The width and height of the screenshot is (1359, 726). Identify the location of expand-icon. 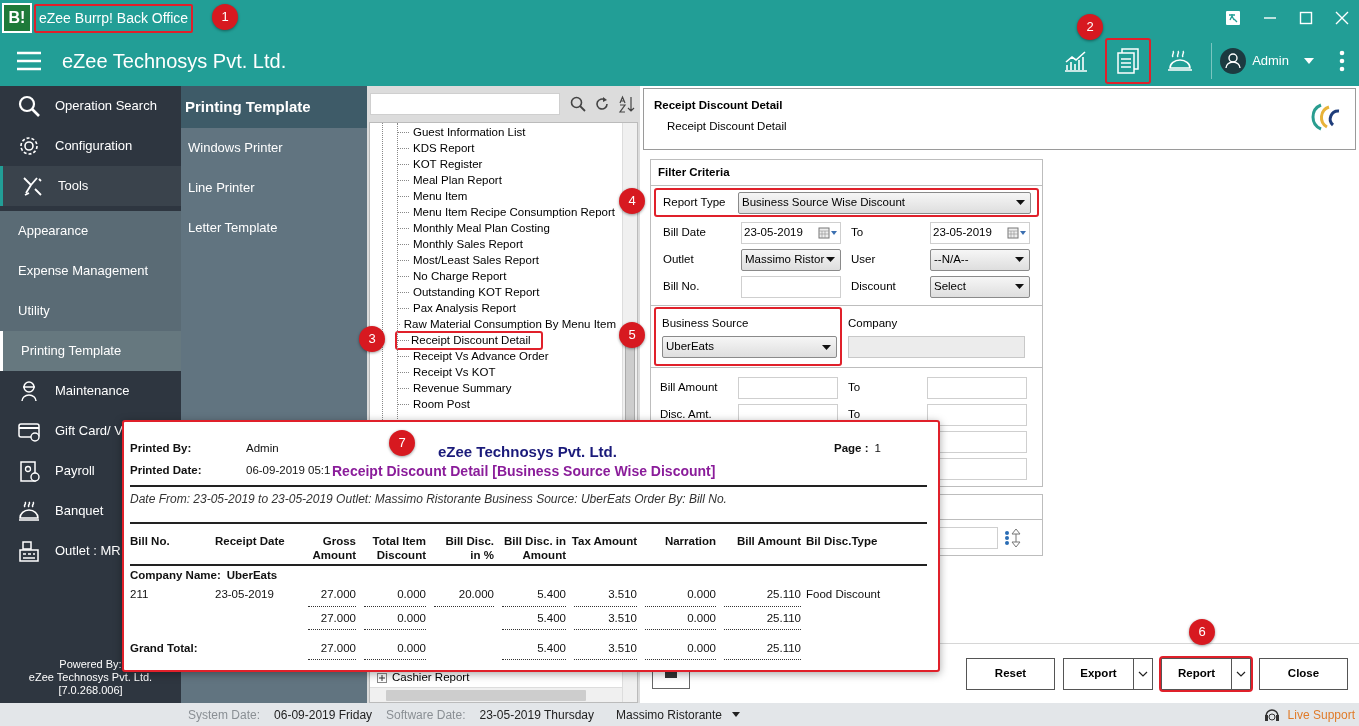
(382, 678).